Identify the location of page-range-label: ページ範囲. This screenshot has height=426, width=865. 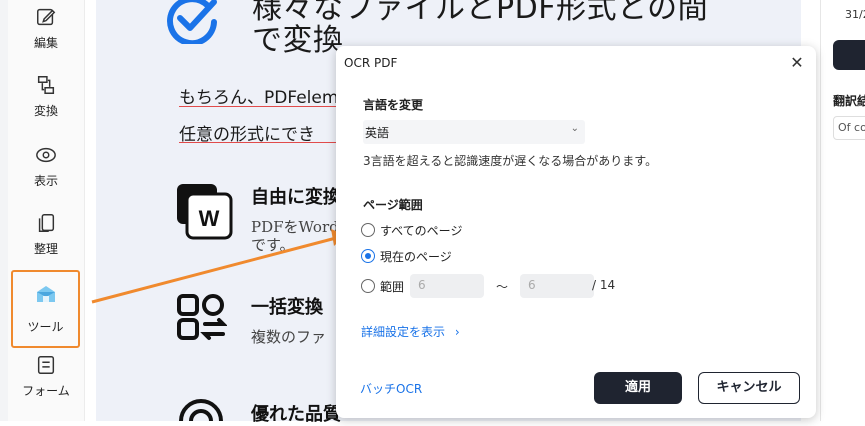
(393, 205).